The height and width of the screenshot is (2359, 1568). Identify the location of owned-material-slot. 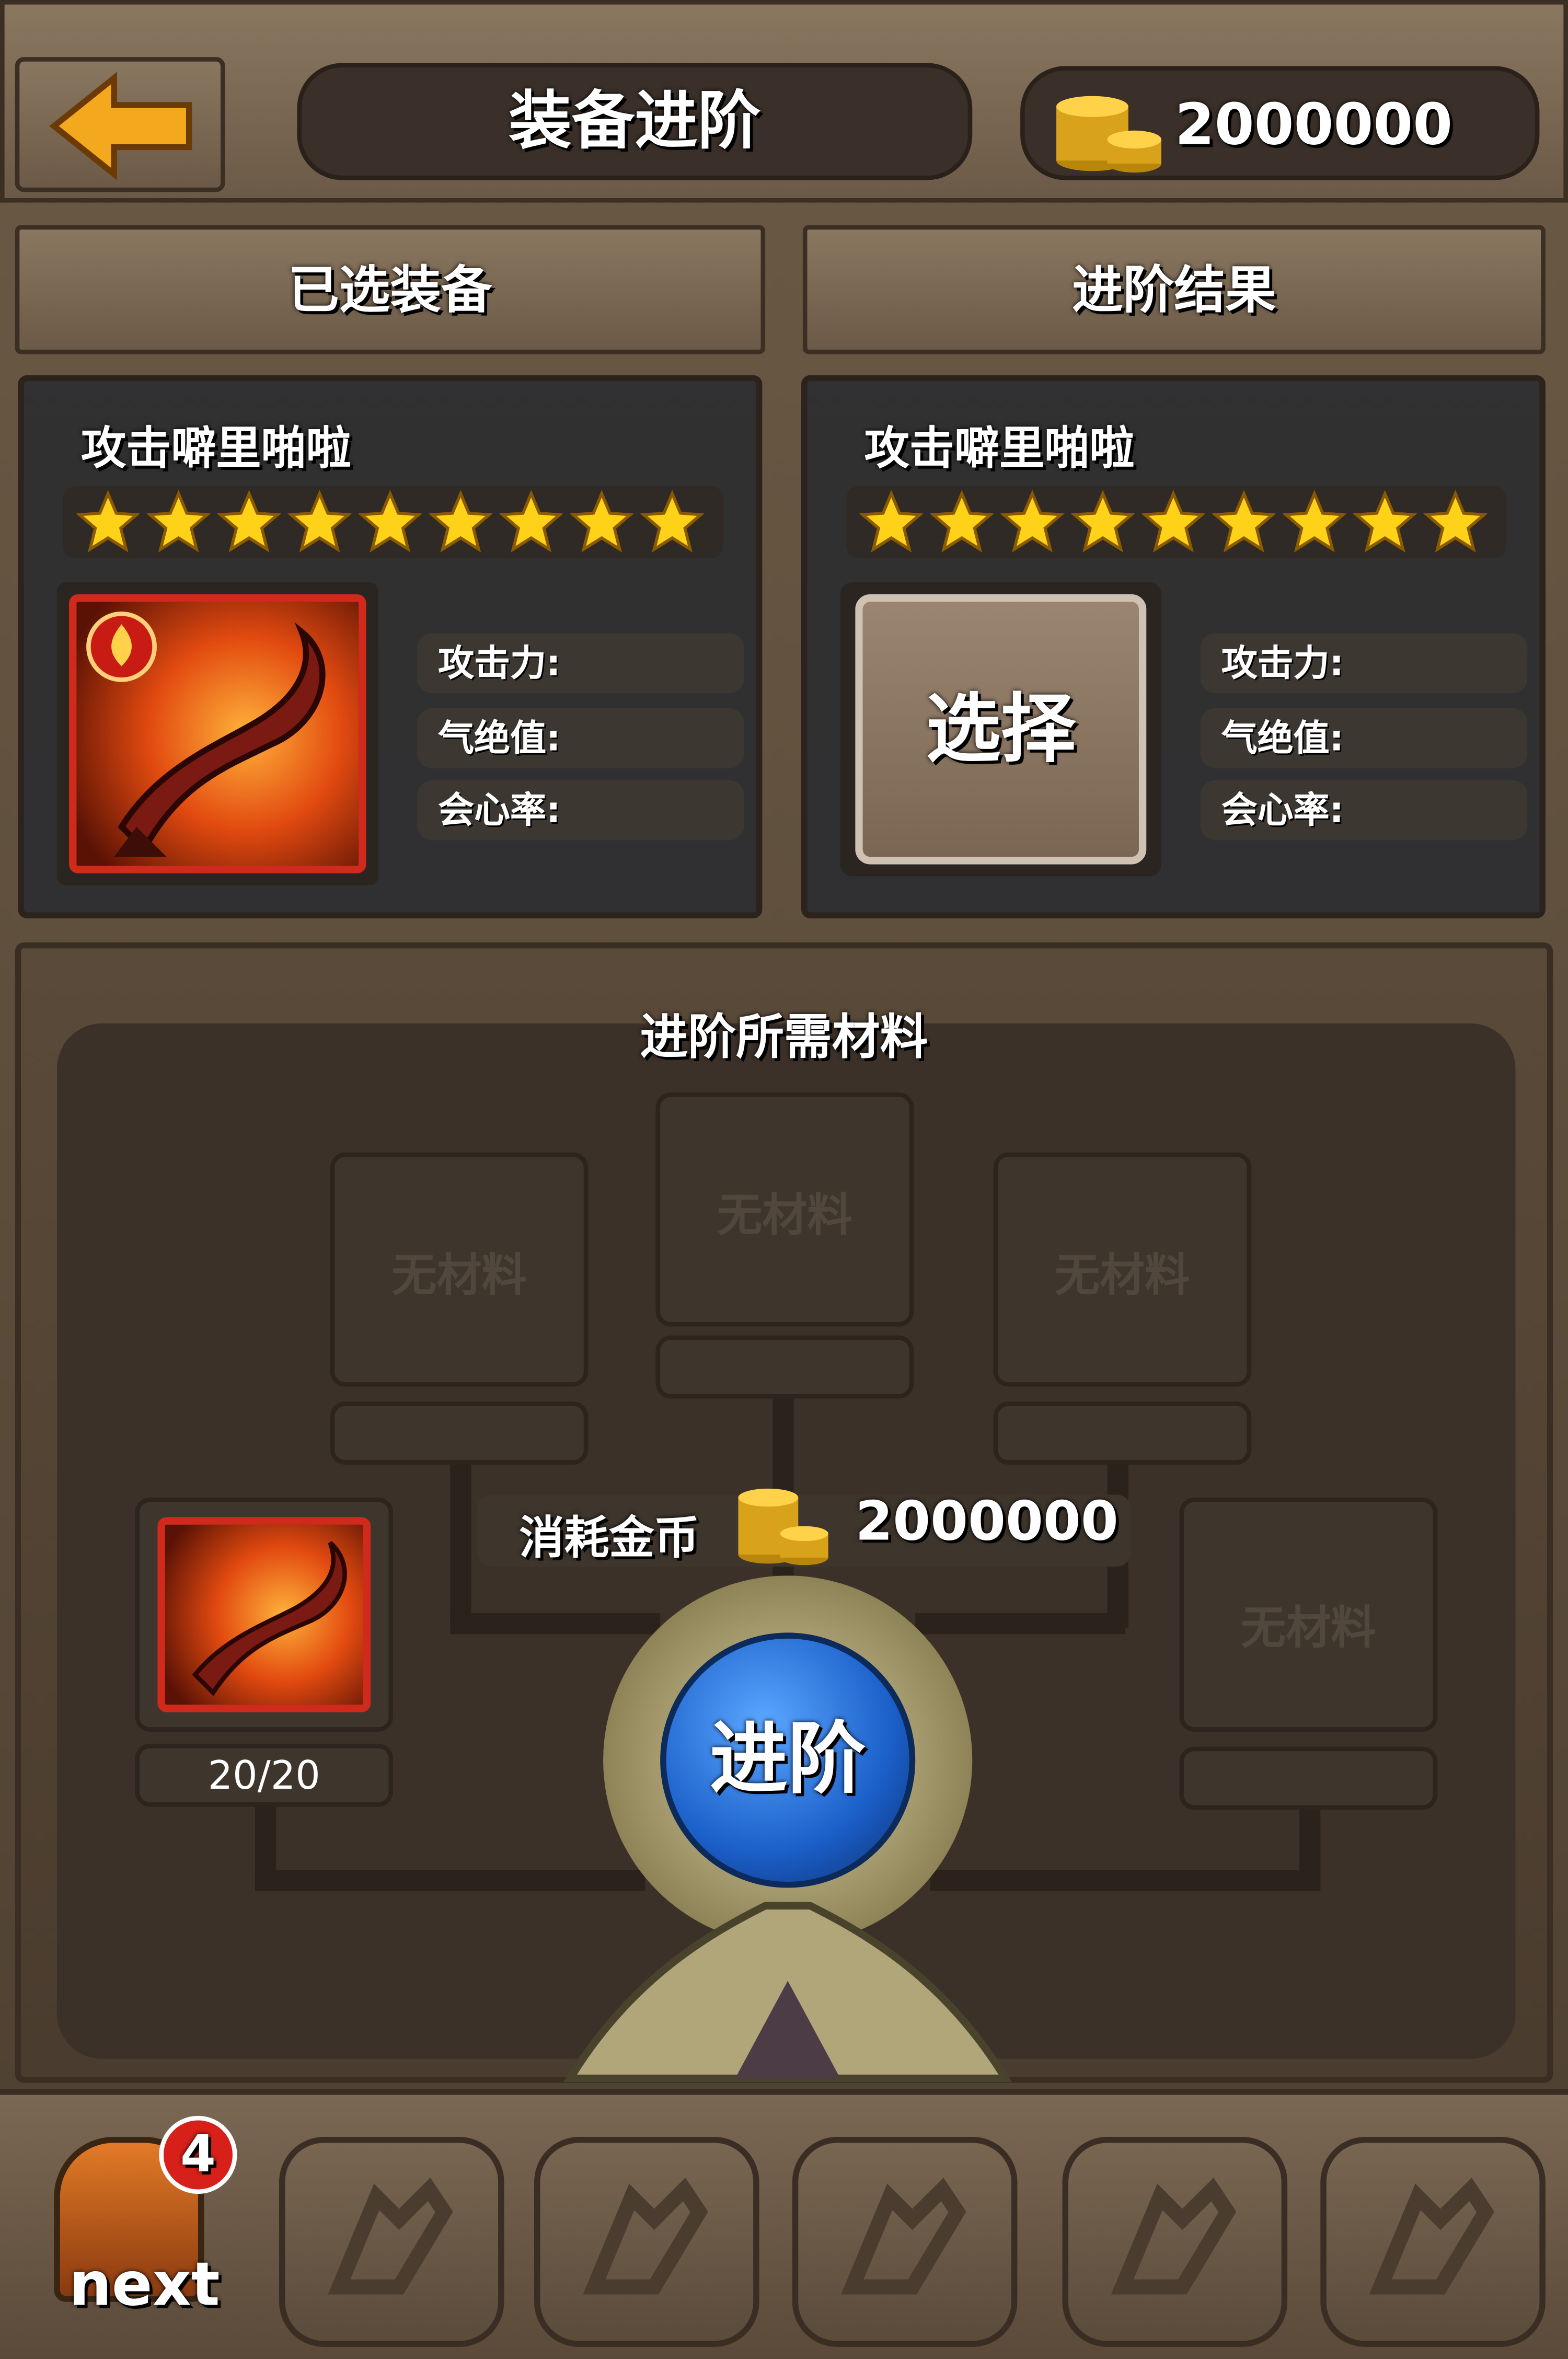
(264, 1615).